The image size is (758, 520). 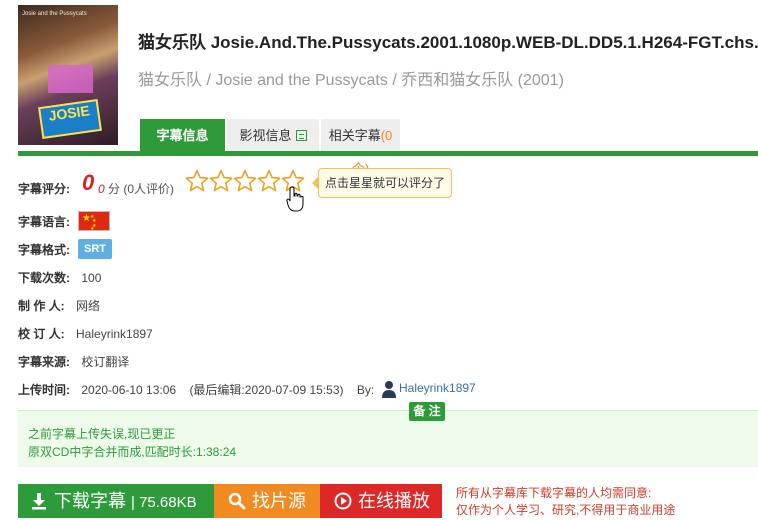 What do you see at coordinates (101, 189) in the screenshot?
I see `rating-score-small: 0` at bounding box center [101, 189].